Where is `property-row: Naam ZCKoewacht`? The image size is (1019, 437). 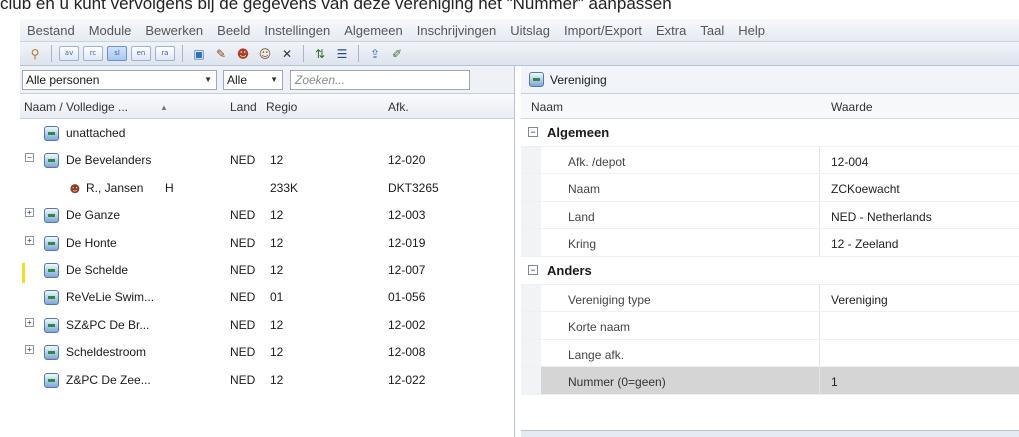
property-row: Naam ZCKoewacht is located at coordinates (770, 188).